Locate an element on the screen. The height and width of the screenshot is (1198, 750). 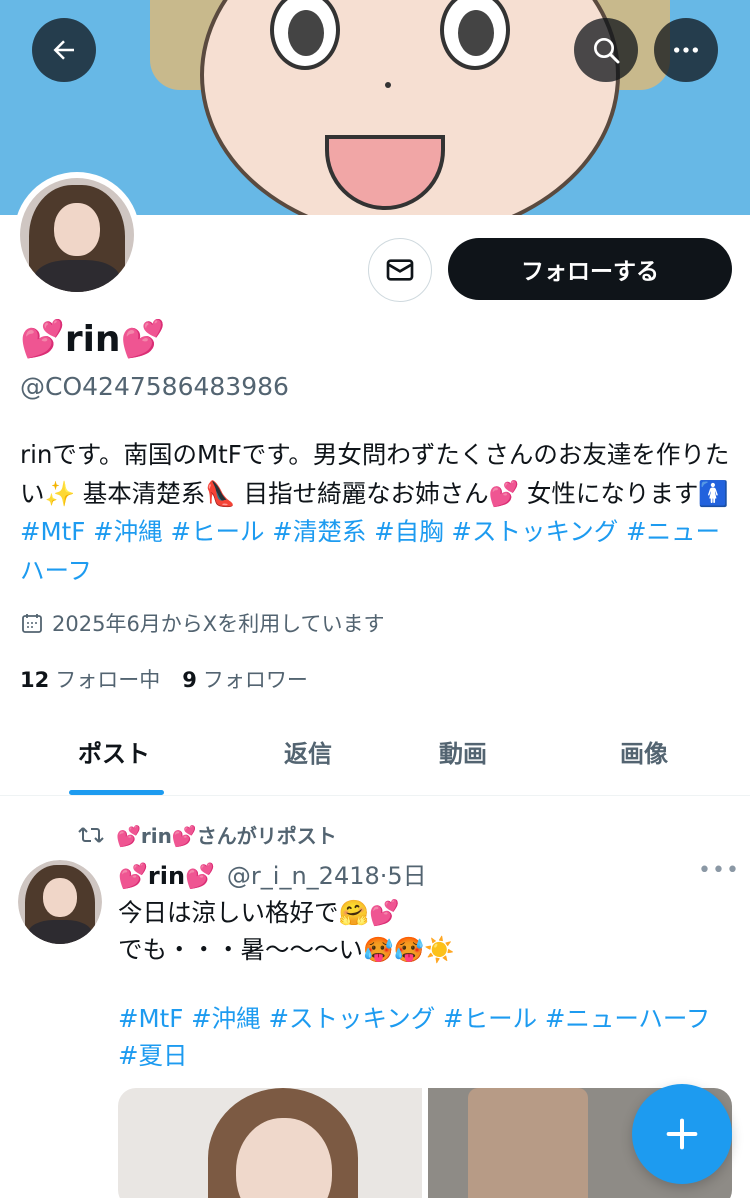
post-time: 5日 is located at coordinates (406, 876).